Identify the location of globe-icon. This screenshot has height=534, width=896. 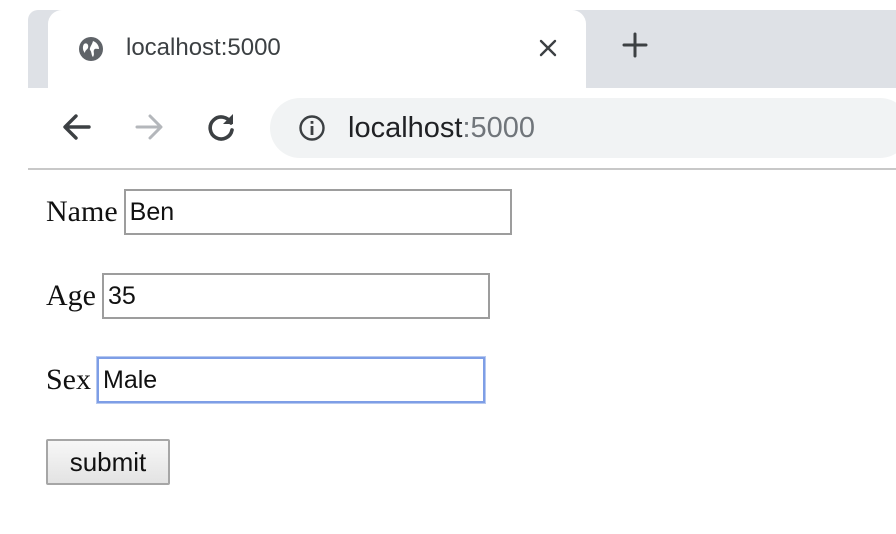
(91, 49).